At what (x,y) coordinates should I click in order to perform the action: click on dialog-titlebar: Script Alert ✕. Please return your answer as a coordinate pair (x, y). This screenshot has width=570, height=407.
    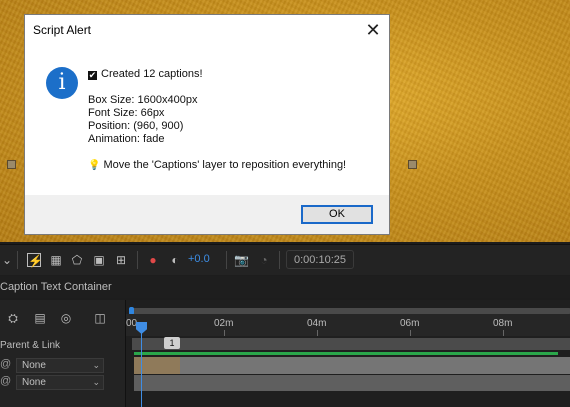
    Looking at the image, I should click on (207, 30).